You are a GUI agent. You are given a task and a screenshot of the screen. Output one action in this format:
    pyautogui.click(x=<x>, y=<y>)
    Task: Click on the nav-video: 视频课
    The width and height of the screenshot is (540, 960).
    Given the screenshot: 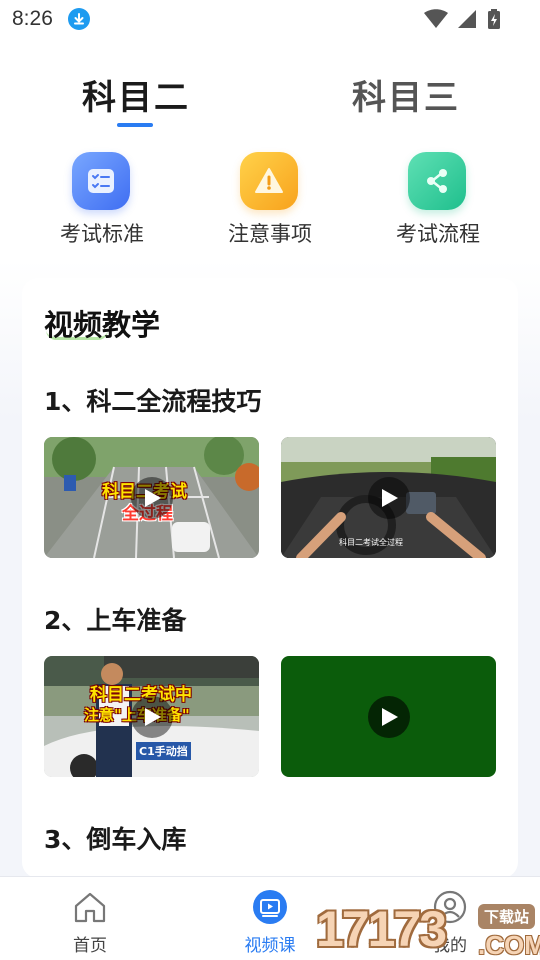 What is the action you would take?
    pyautogui.click(x=270, y=918)
    